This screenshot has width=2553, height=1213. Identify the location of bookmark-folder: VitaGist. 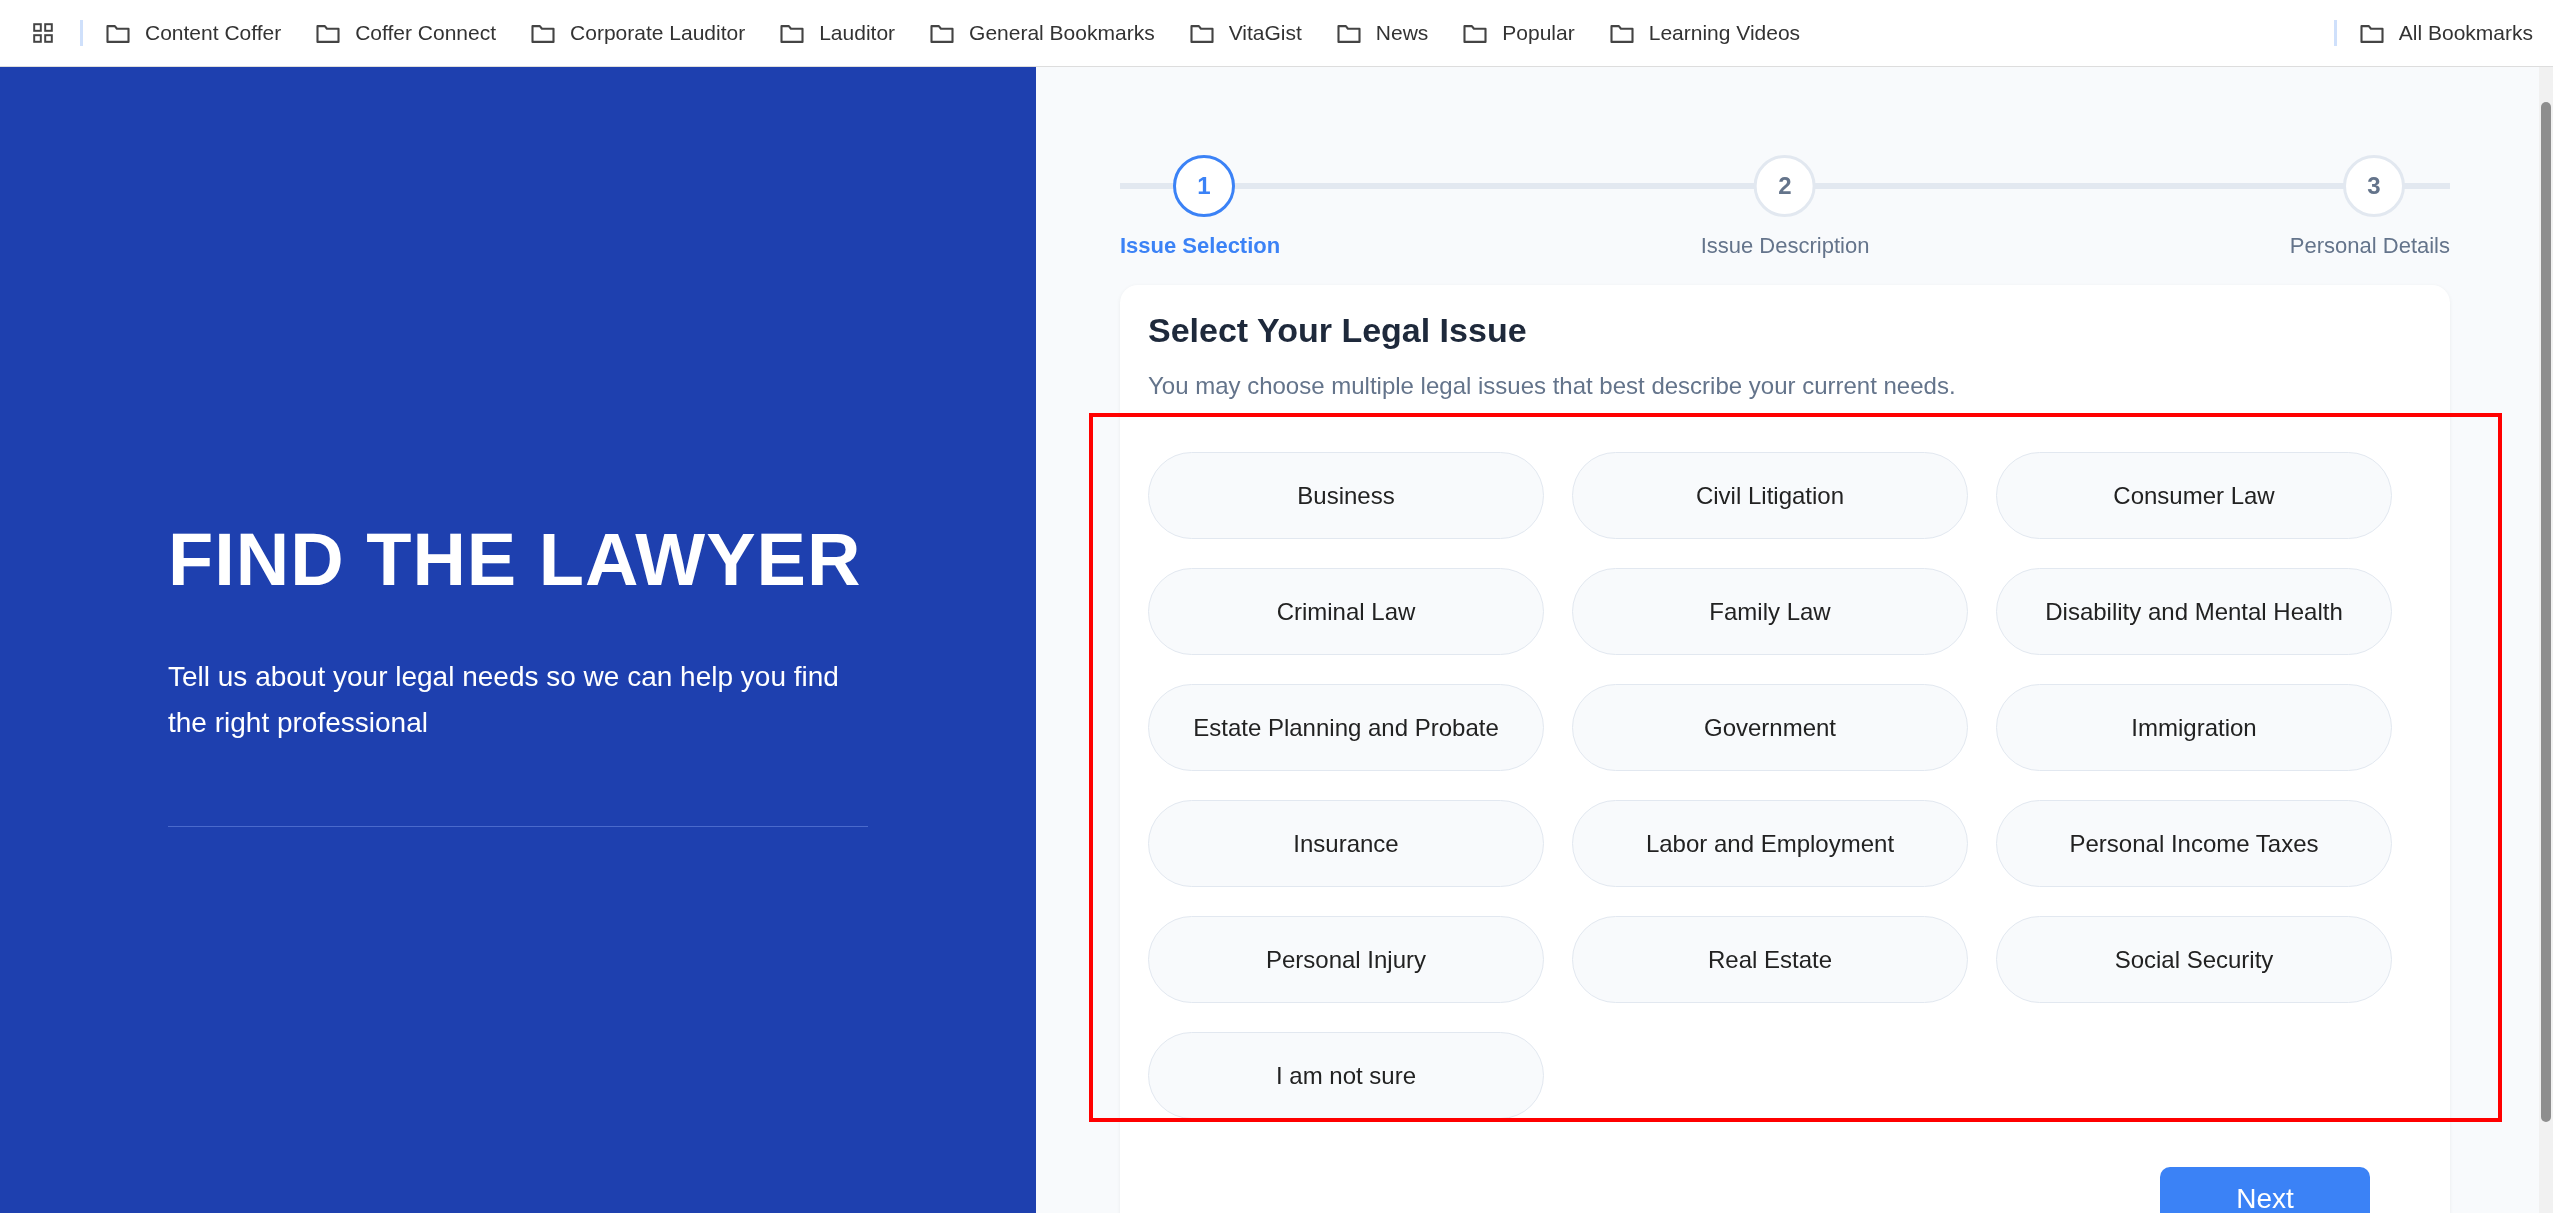
(1245, 33).